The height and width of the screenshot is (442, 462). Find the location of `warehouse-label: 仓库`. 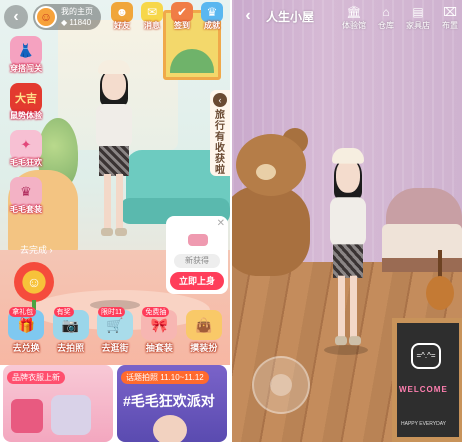

warehouse-label: 仓库 is located at coordinates (386, 25).